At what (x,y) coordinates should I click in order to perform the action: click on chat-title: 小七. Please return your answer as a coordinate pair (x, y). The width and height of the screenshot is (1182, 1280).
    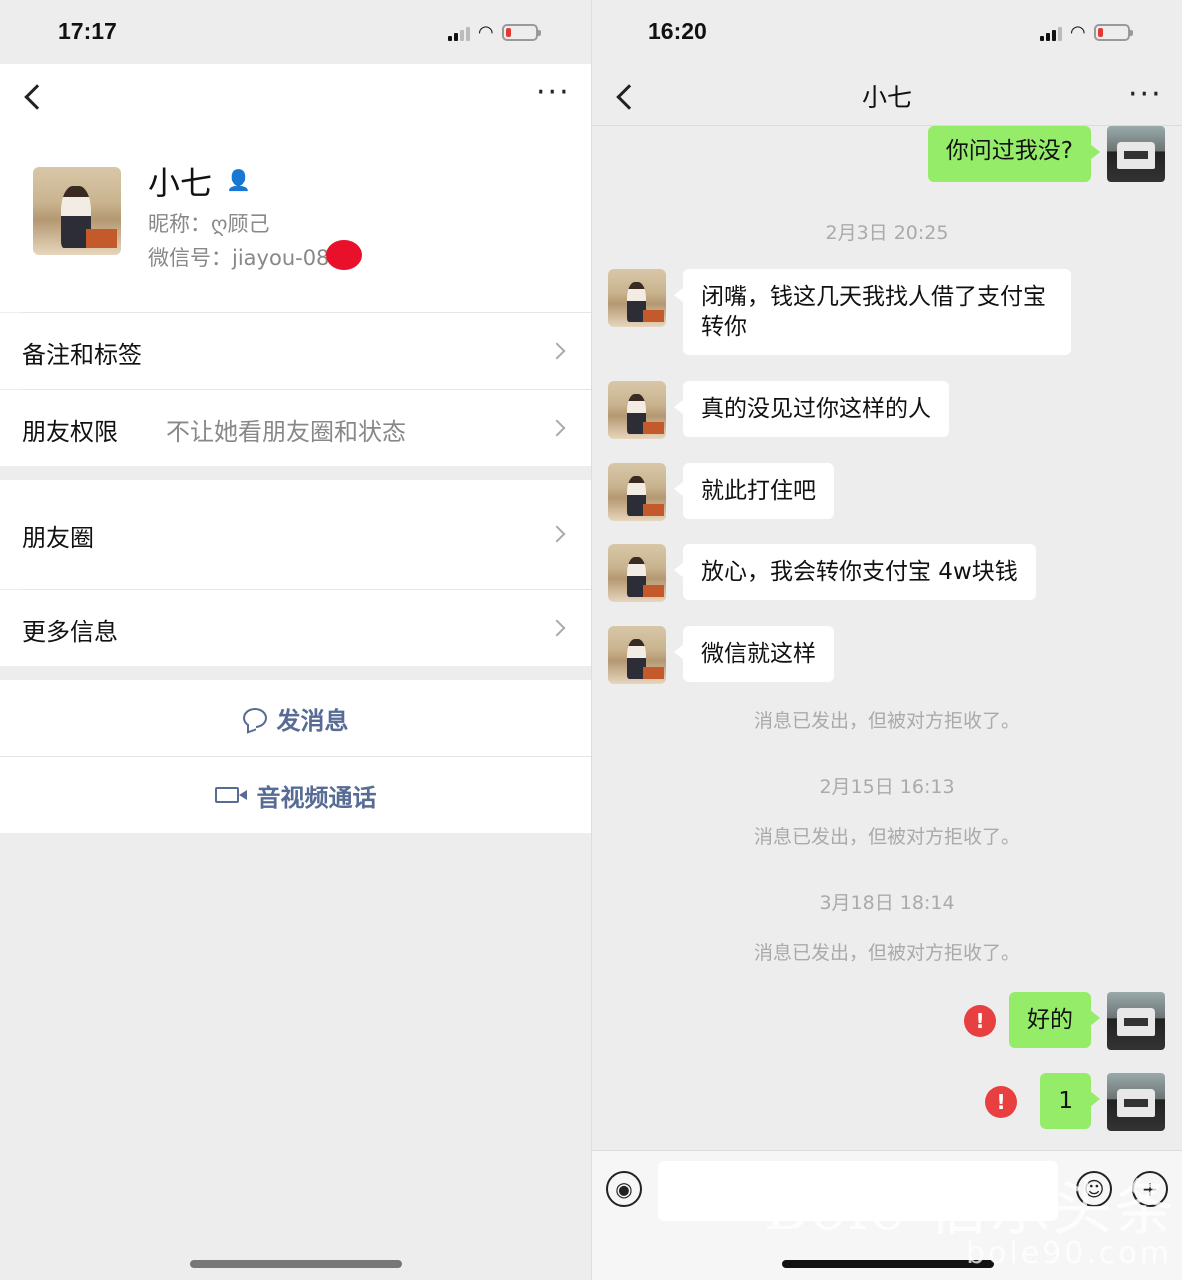
    Looking at the image, I should click on (886, 97).